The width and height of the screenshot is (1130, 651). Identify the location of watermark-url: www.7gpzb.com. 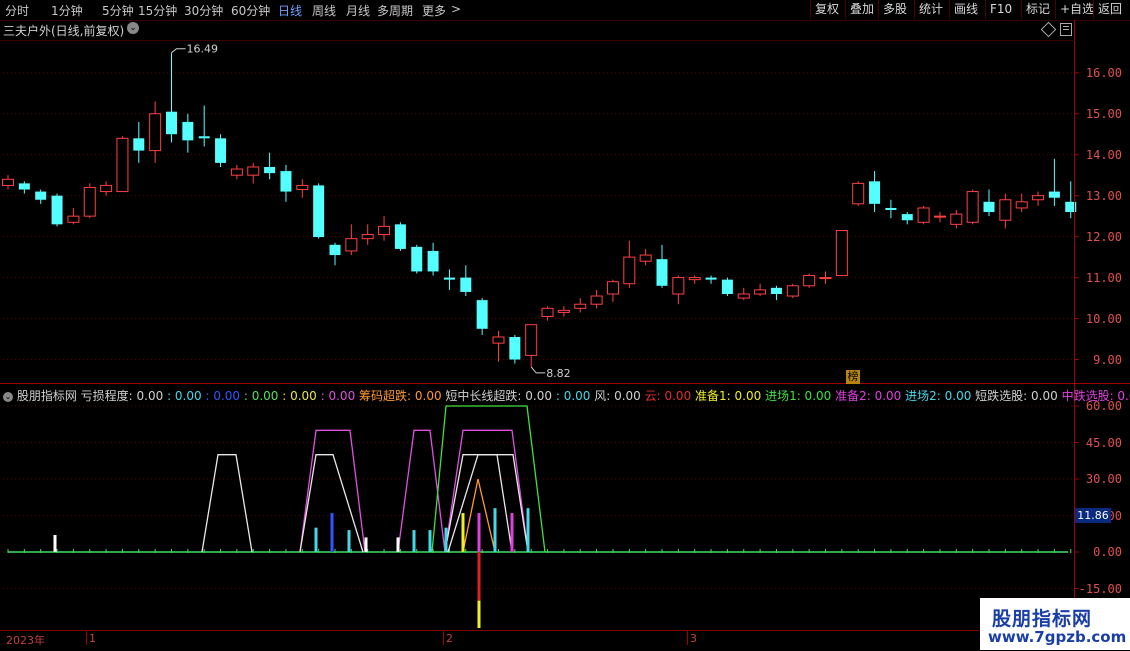
(1057, 637).